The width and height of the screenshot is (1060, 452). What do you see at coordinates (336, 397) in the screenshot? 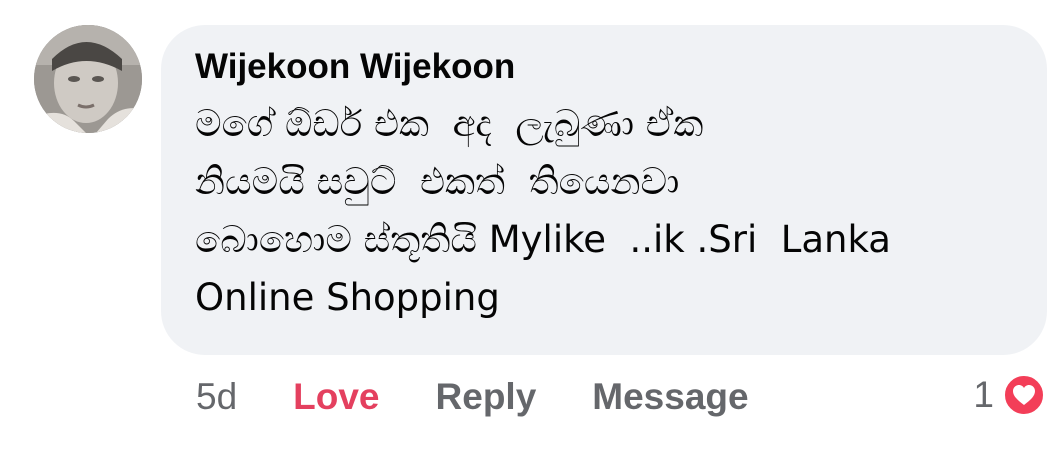
I see `love-button: Love` at bounding box center [336, 397].